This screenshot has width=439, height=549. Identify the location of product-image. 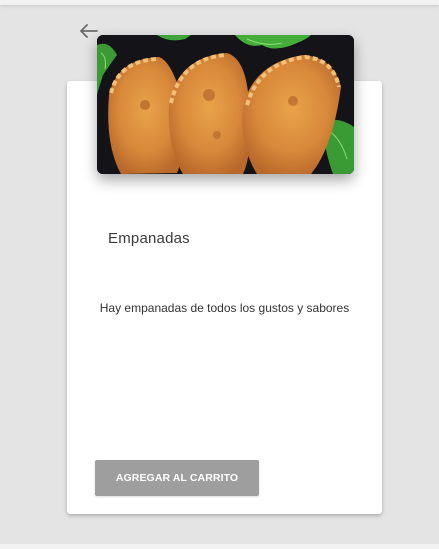
(225, 104).